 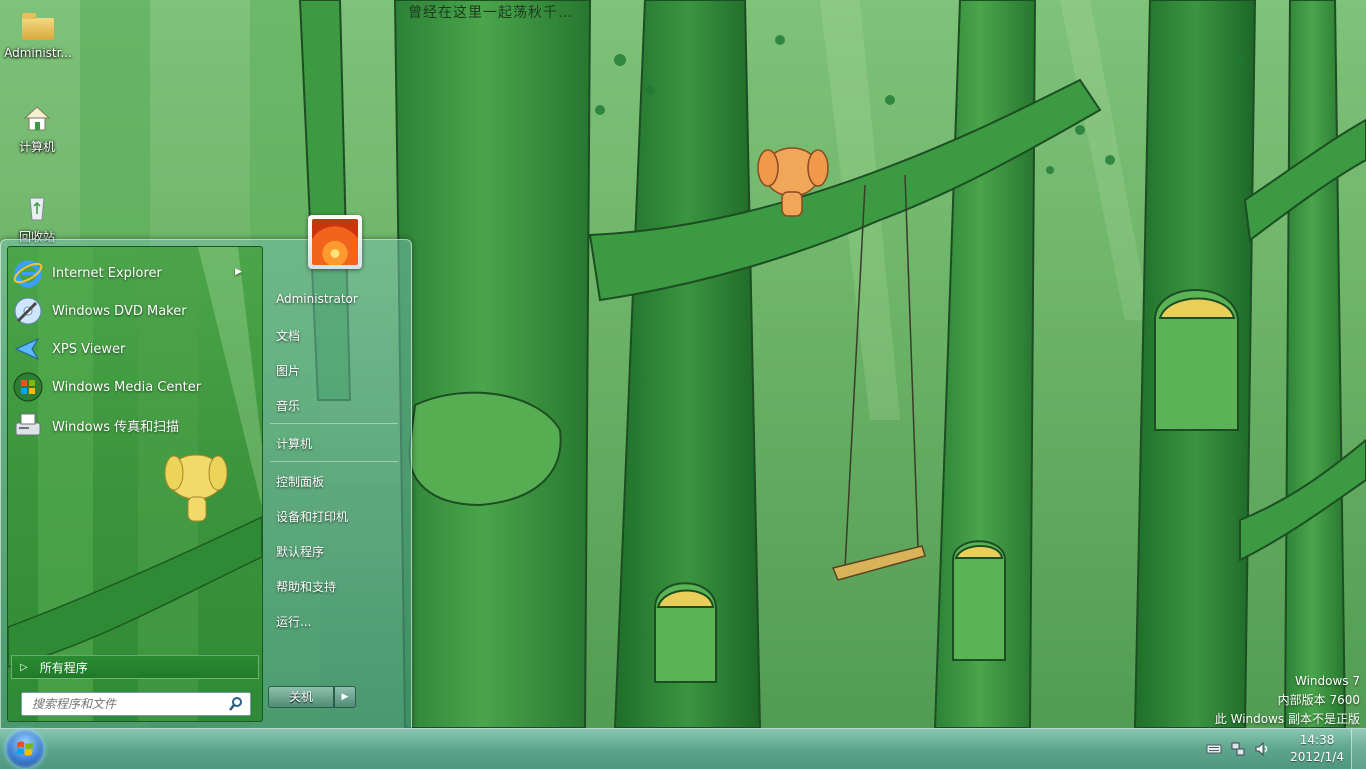 I want to click on keyboard-icon, so click(x=1214, y=749).